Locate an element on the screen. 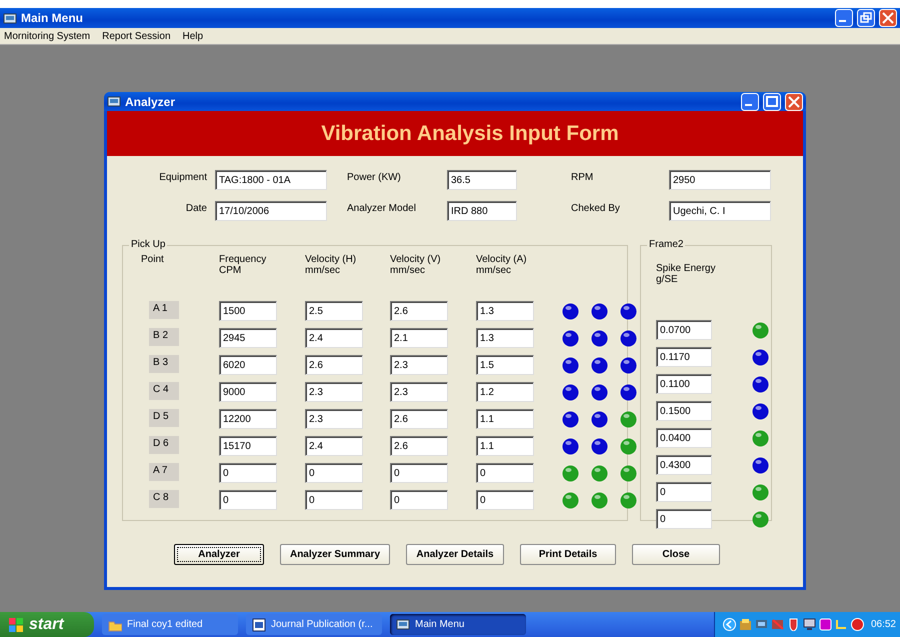 The image size is (900, 637). window-title: Analyzer is located at coordinates (150, 101).